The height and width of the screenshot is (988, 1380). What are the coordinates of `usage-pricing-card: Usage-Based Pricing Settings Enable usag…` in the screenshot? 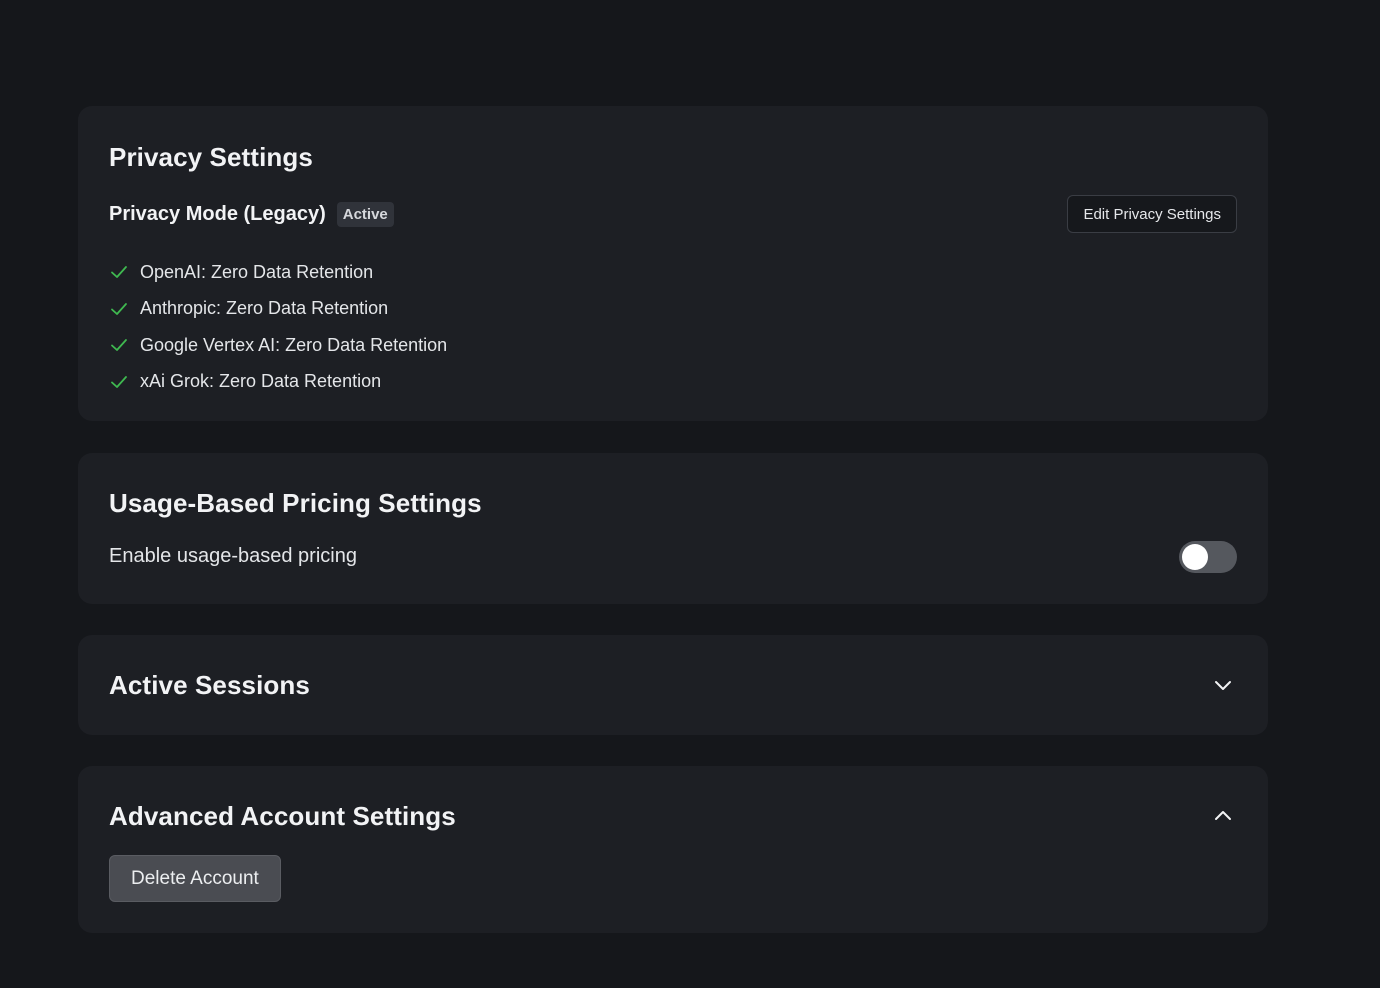 It's located at (673, 528).